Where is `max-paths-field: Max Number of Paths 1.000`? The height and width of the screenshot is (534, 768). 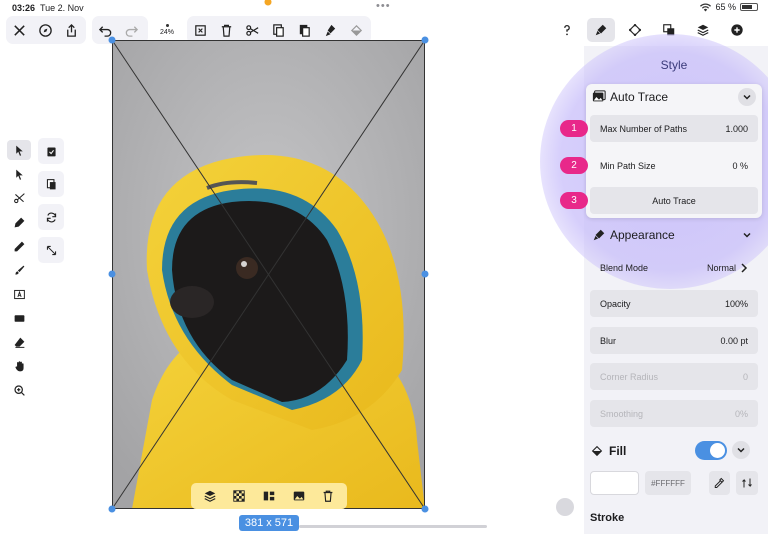 max-paths-field: Max Number of Paths 1.000 is located at coordinates (674, 128).